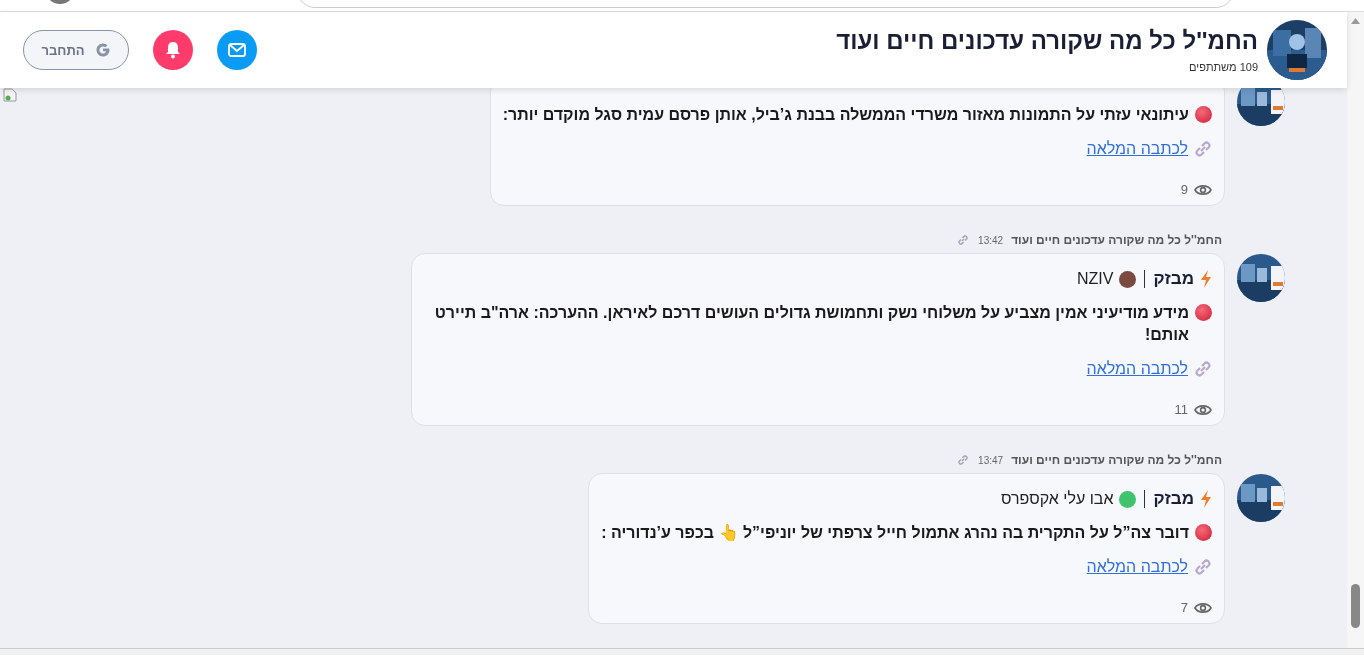 The width and height of the screenshot is (1364, 655). Describe the element at coordinates (811, 324) in the screenshot. I see `message-text: מידע מודיעיני אמין מצביע על משלוחי נשק ותחמושת גדולים העושים דרכם לאיראן. ההערכה: ארה"ב תיירט אותם!` at that location.